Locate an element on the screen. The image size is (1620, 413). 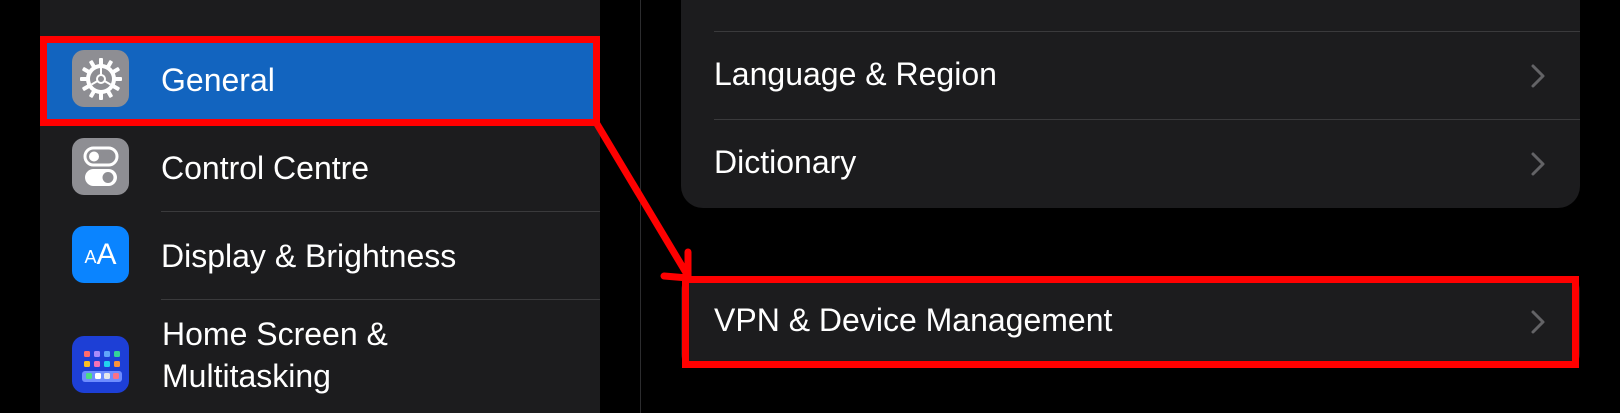
gear-icon is located at coordinates (100, 78).